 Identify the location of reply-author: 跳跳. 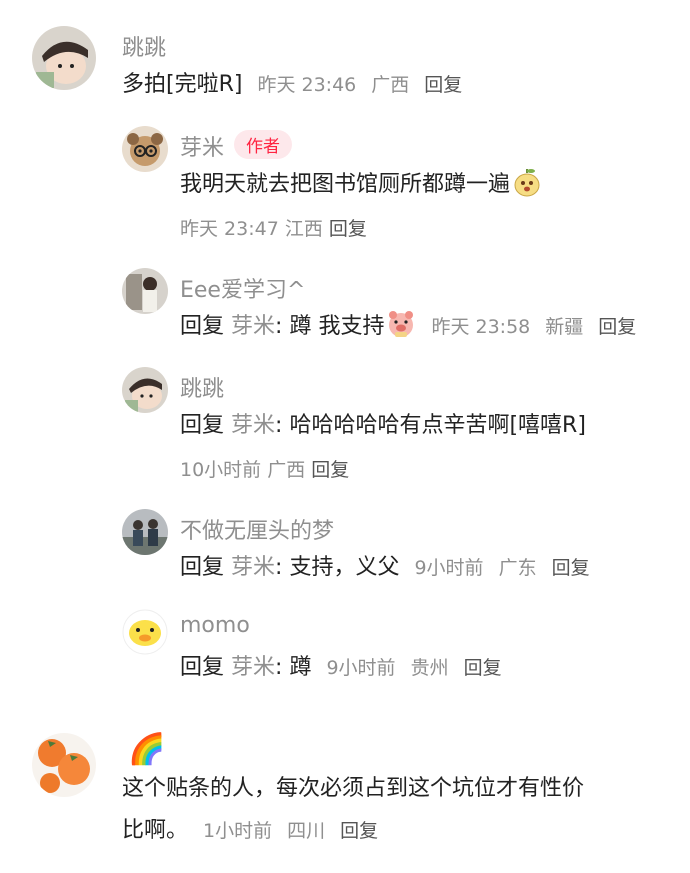
(202, 387).